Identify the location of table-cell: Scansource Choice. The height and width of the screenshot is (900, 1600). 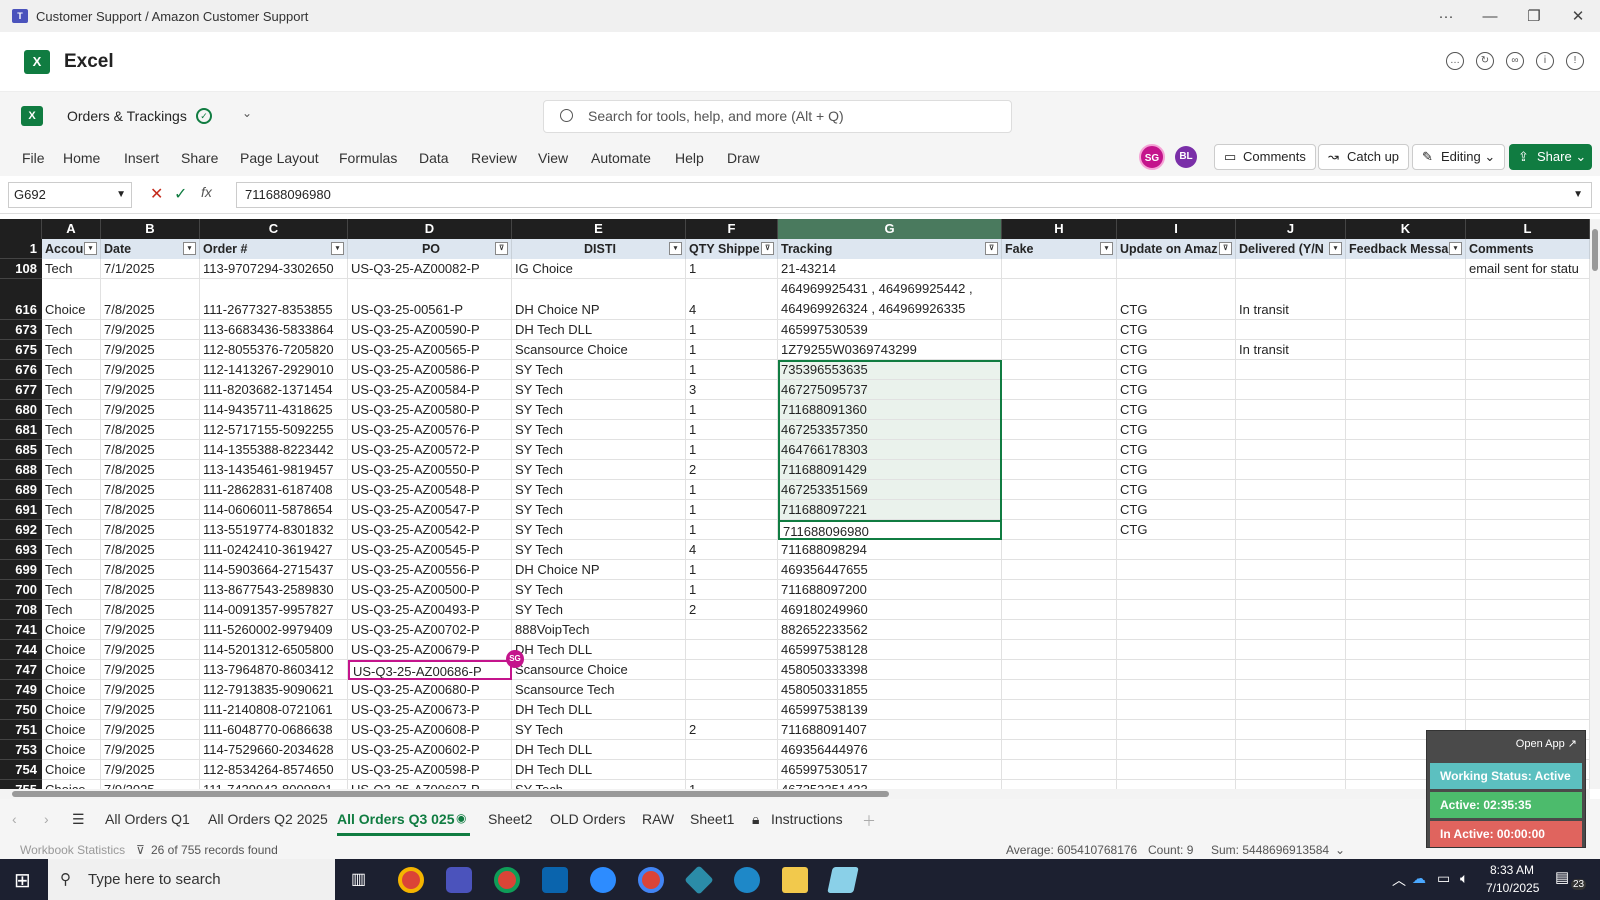
(599, 670).